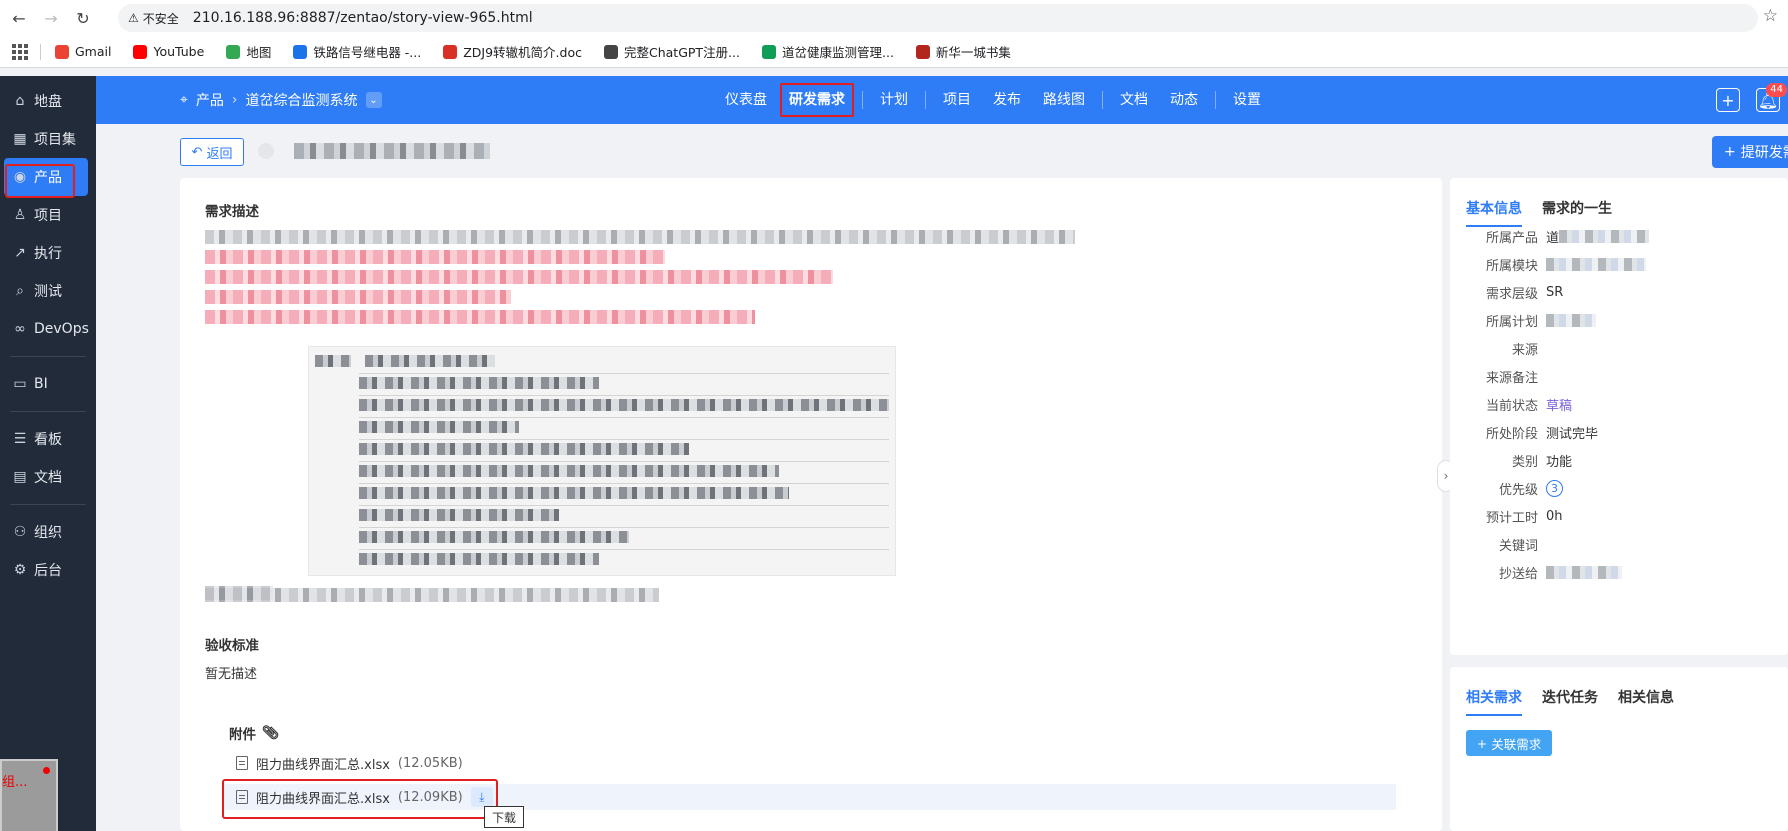 The width and height of the screenshot is (1788, 831). What do you see at coordinates (1536, 572) in the screenshot?
I see `info-row: 抄送给` at bounding box center [1536, 572].